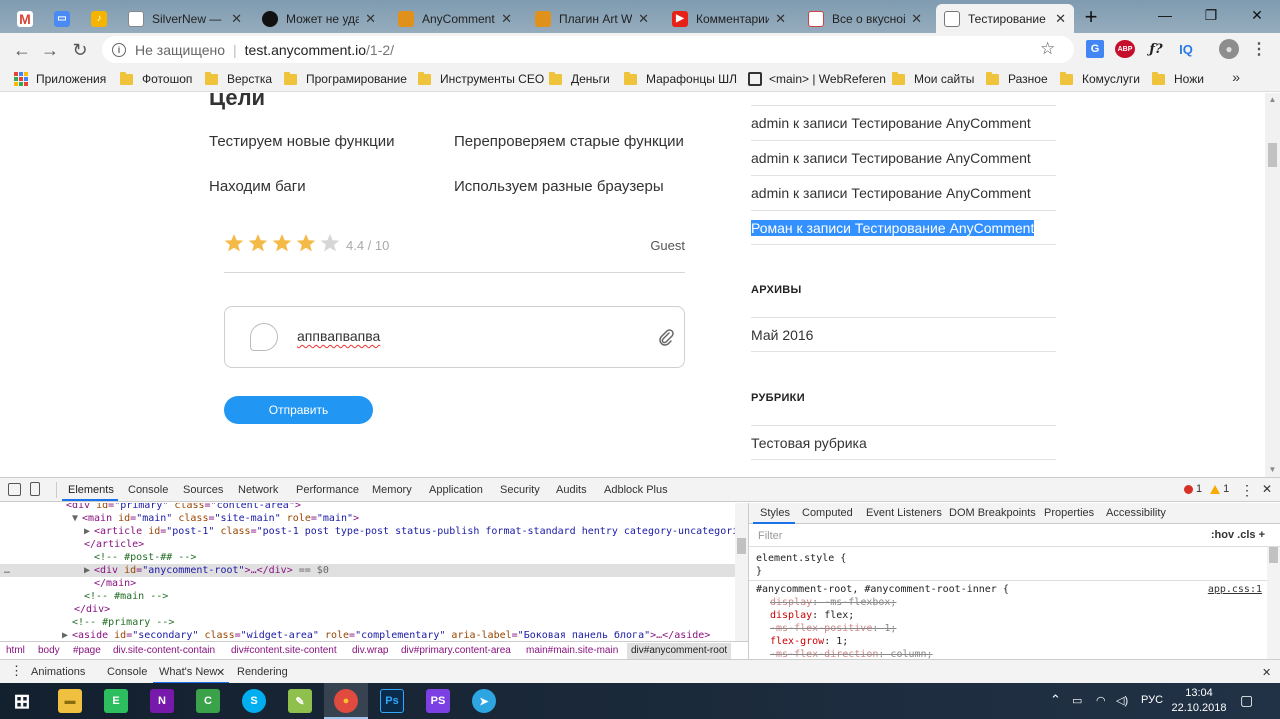 The height and width of the screenshot is (719, 1280). What do you see at coordinates (893, 228) in the screenshot?
I see `recent-comment-link: Роман к записи Тестирование AnyComment` at bounding box center [893, 228].